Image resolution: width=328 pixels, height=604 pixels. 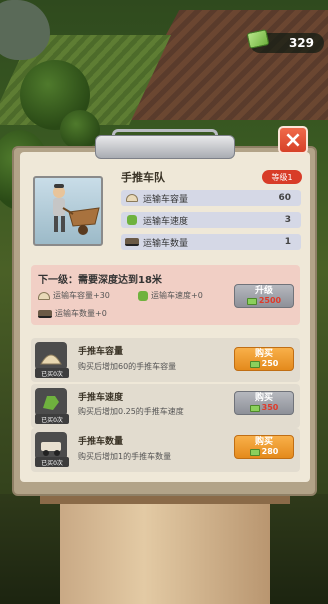 I want to click on stat-count: 运输车数量 1, so click(x=211, y=242).